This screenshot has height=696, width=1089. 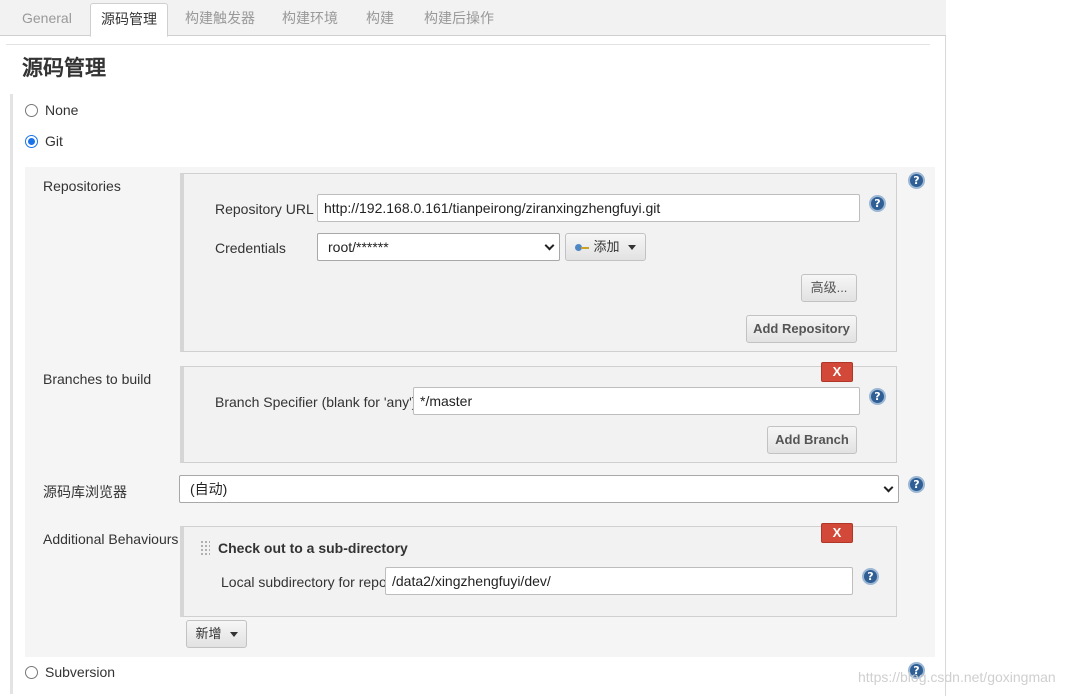 I want to click on tab-post-build-actions: 构建后操作, so click(x=459, y=18).